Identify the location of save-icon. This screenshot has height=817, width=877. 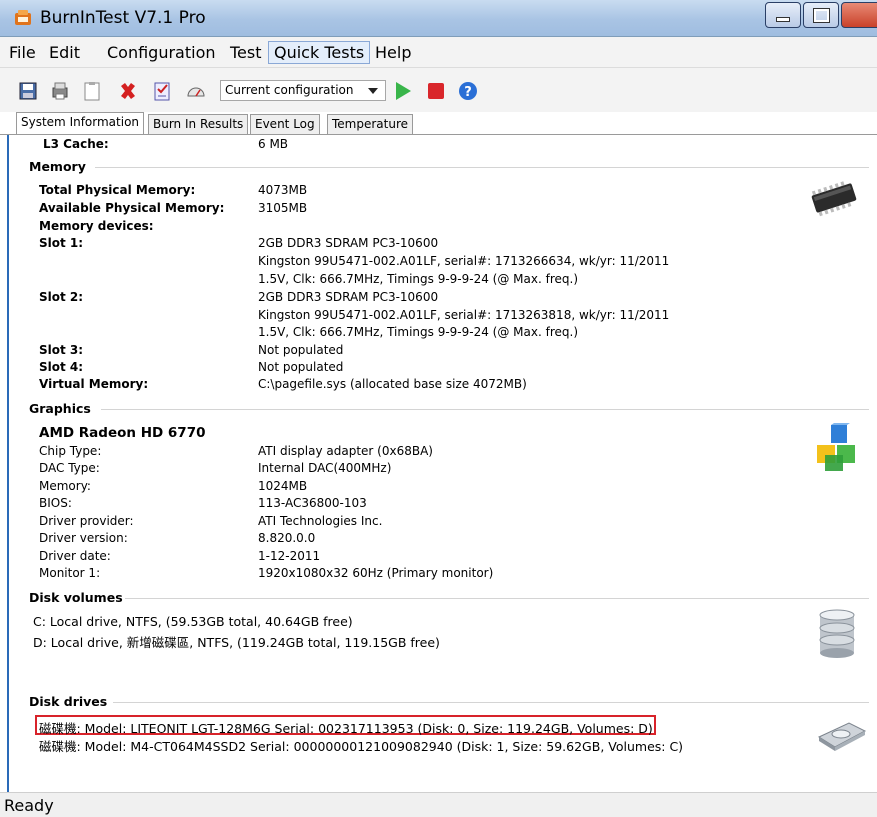
(28, 91).